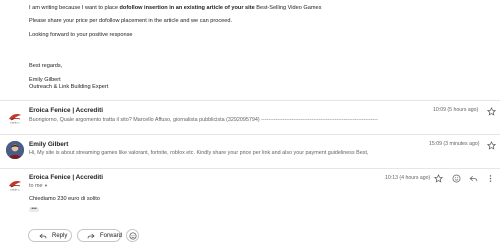 This screenshot has height=248, width=500. I want to click on message-time: 15:09 (3 minutes ago), so click(454, 144).